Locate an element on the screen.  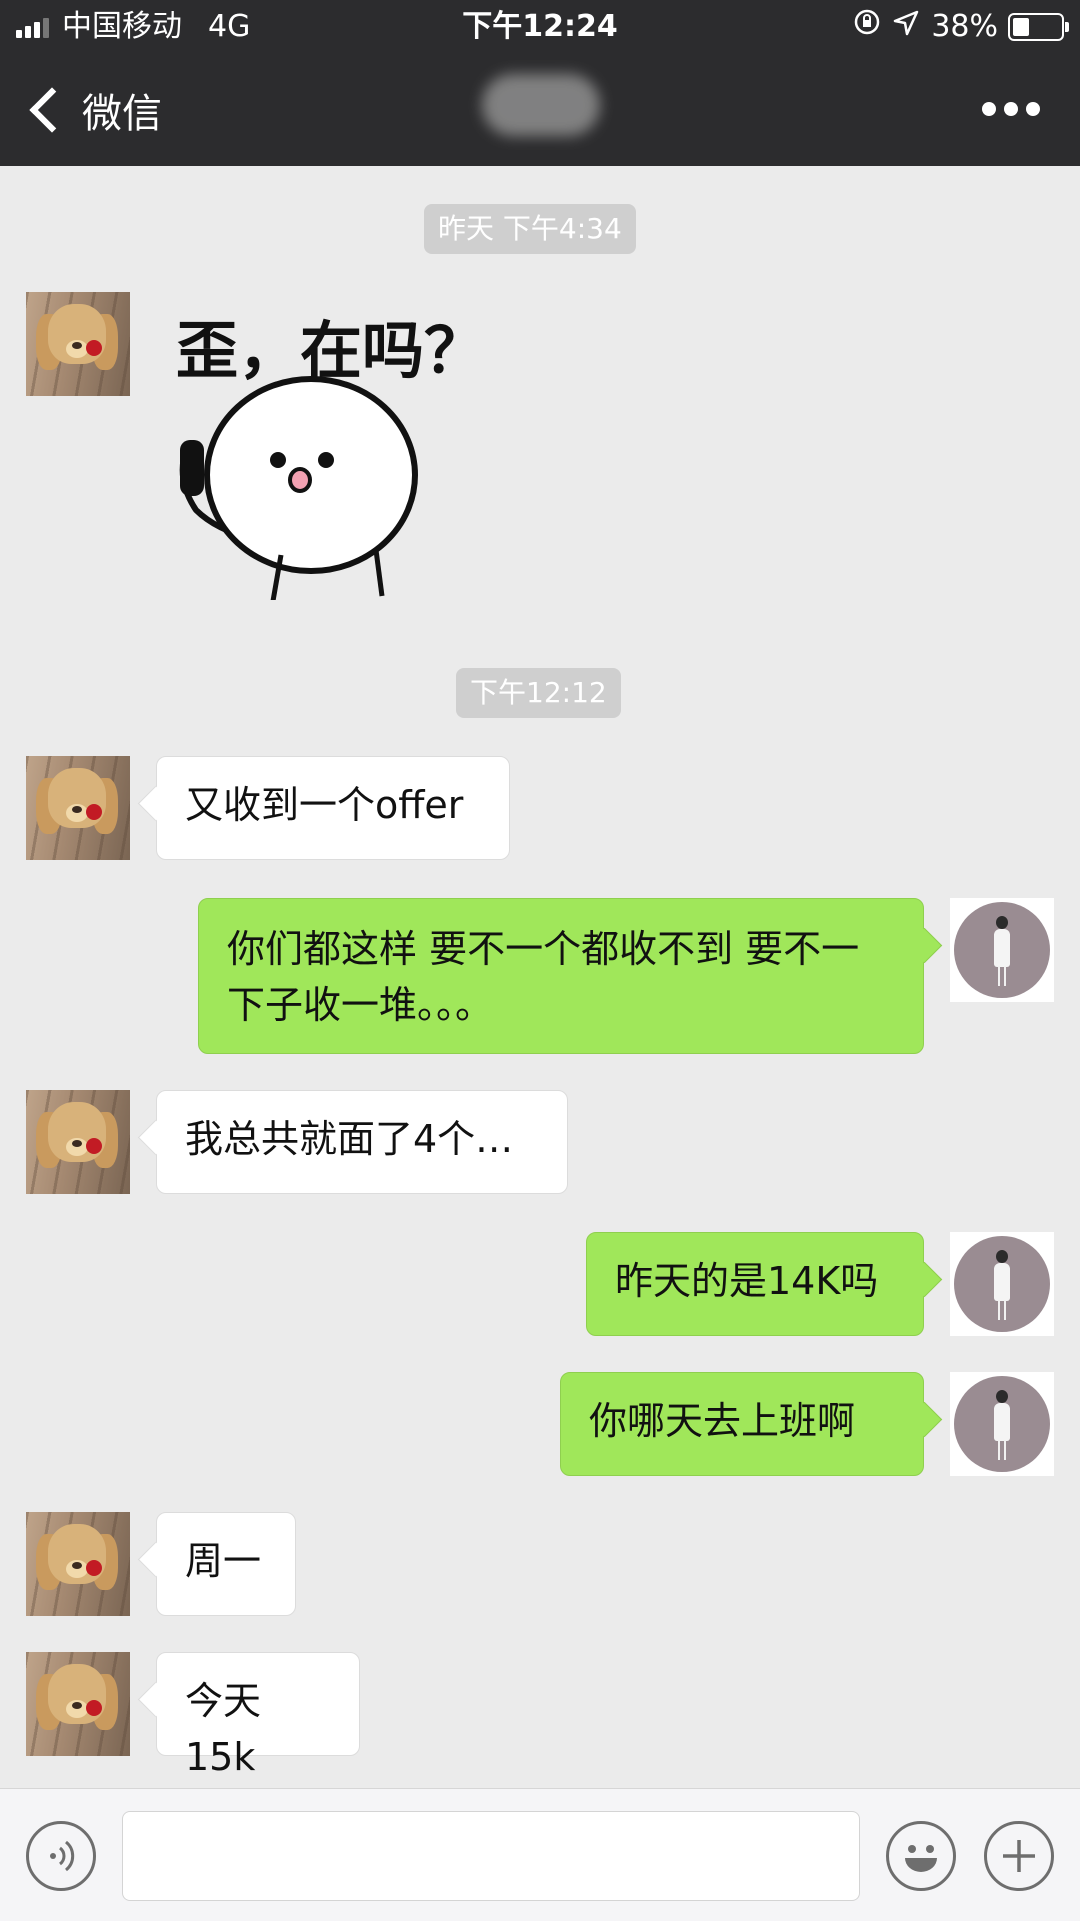
message-text: 昨天的是14K吗 is located at coordinates (747, 1281).